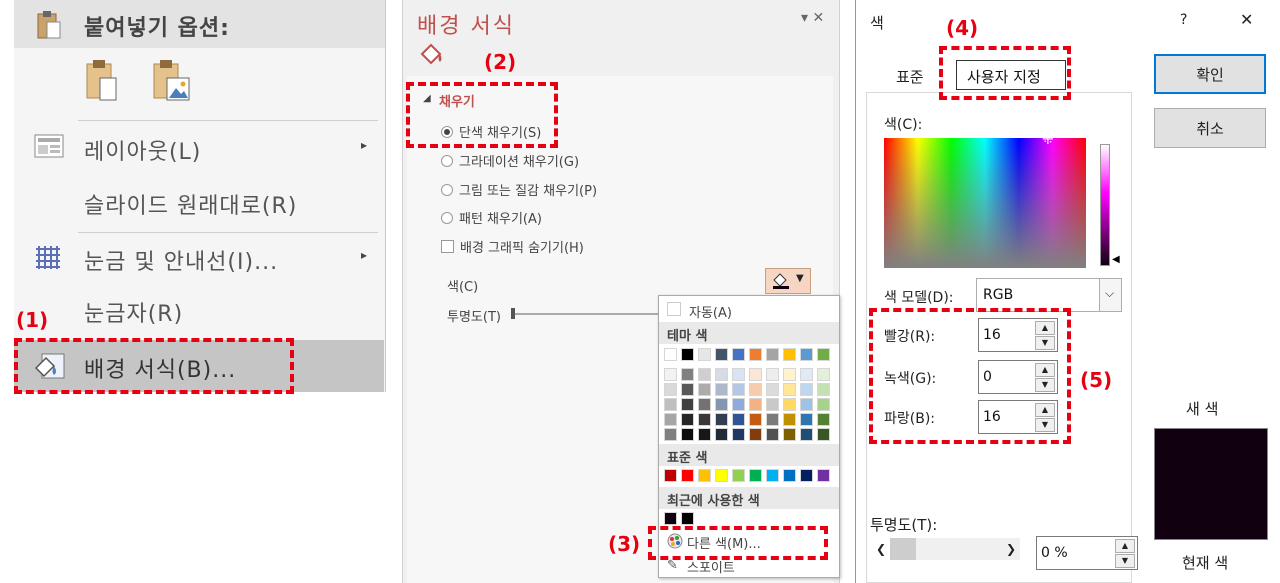 This screenshot has width=1280, height=583. What do you see at coordinates (955, 549) in the screenshot?
I see `transparency-track` at bounding box center [955, 549].